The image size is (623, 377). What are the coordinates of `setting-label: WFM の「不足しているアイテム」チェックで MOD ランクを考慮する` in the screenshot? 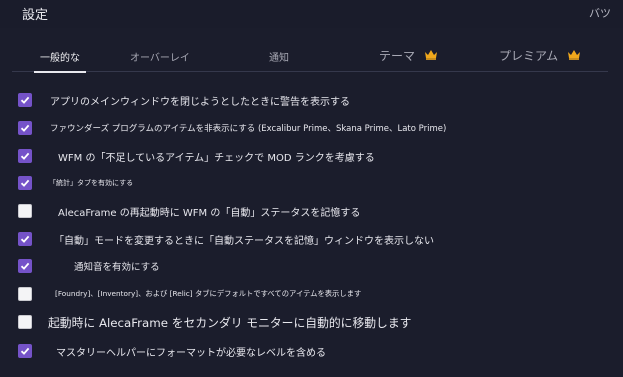 It's located at (216, 158).